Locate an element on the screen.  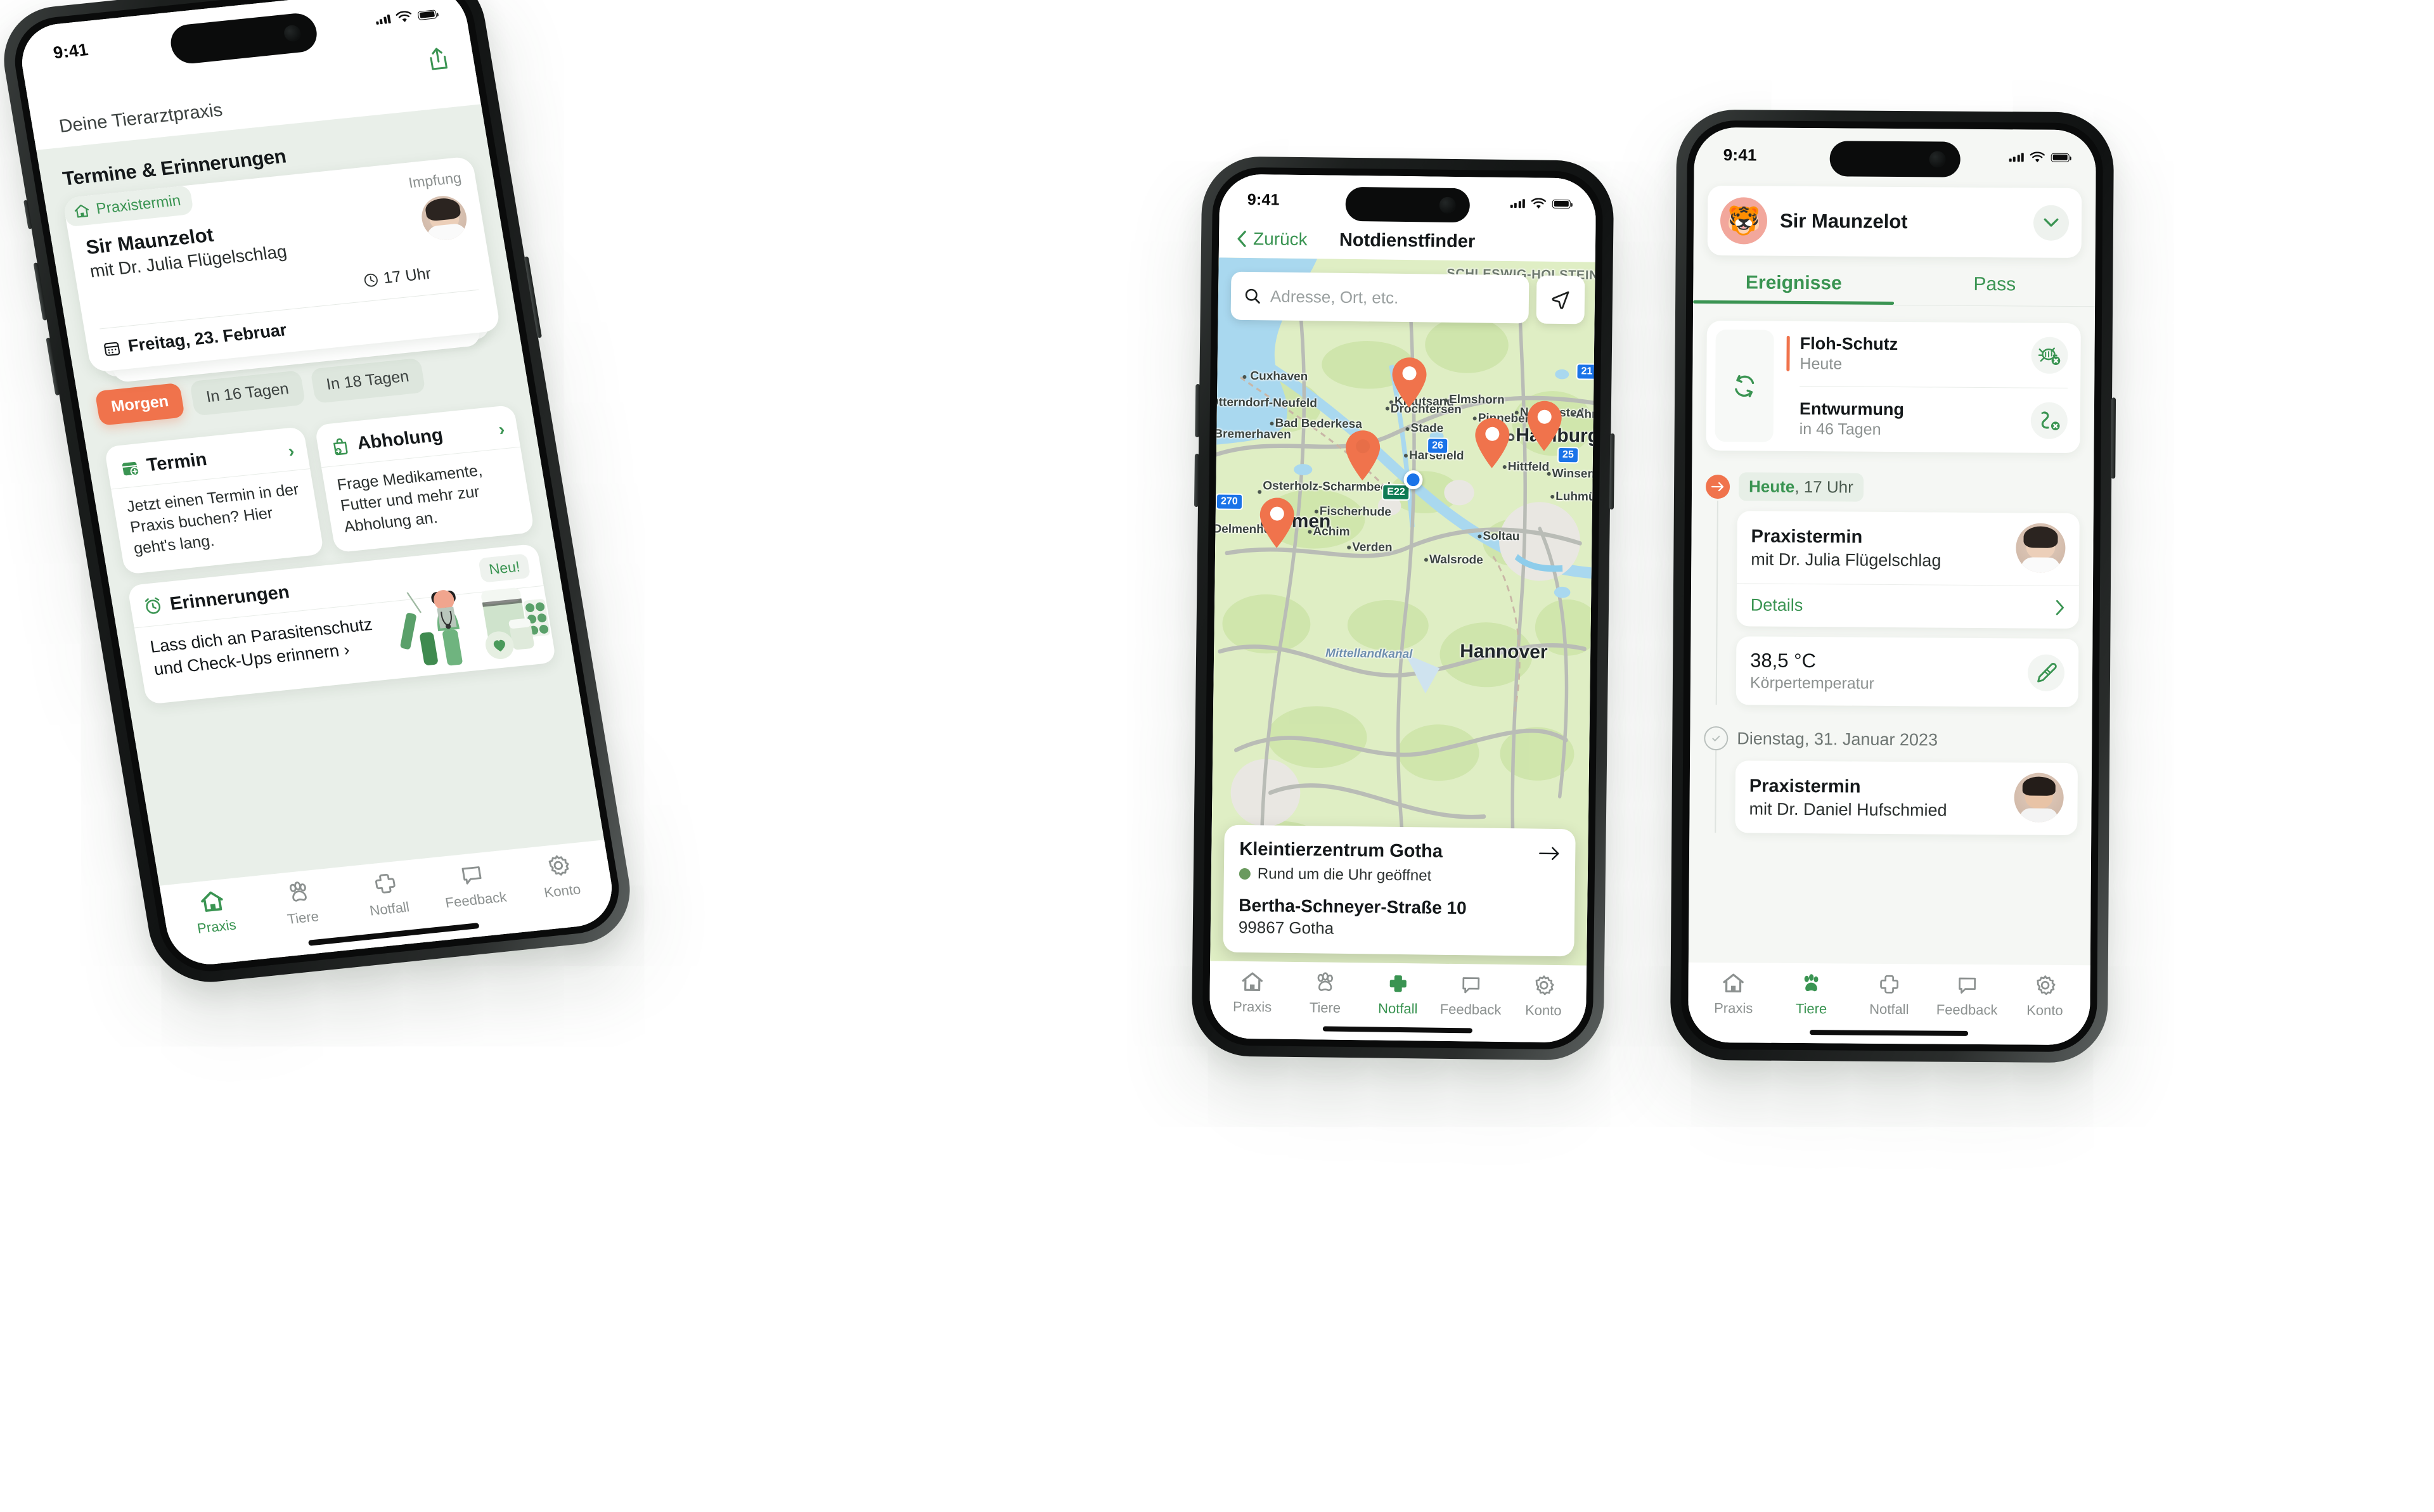
protection-card: Floh-Schutz Heute Entwurmung in 46 Tagen is located at coordinates (1893, 387).